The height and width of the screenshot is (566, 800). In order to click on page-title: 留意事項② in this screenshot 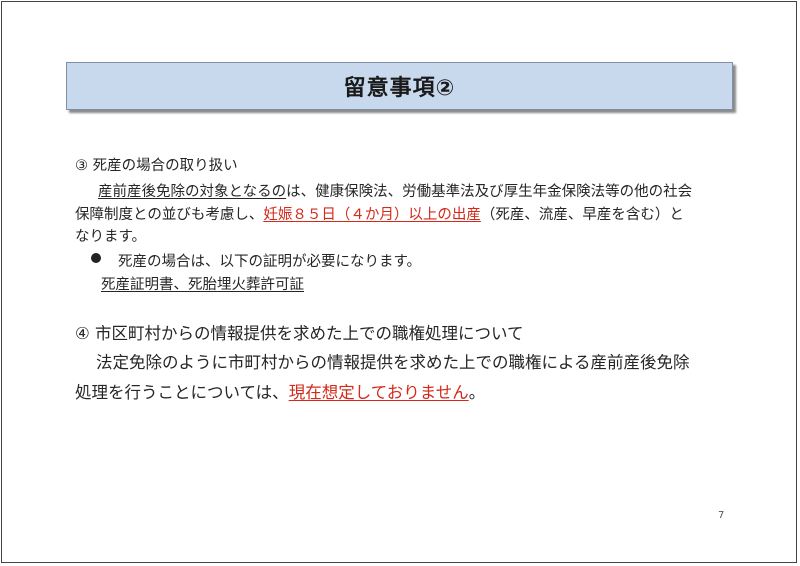, I will do `click(399, 88)`.